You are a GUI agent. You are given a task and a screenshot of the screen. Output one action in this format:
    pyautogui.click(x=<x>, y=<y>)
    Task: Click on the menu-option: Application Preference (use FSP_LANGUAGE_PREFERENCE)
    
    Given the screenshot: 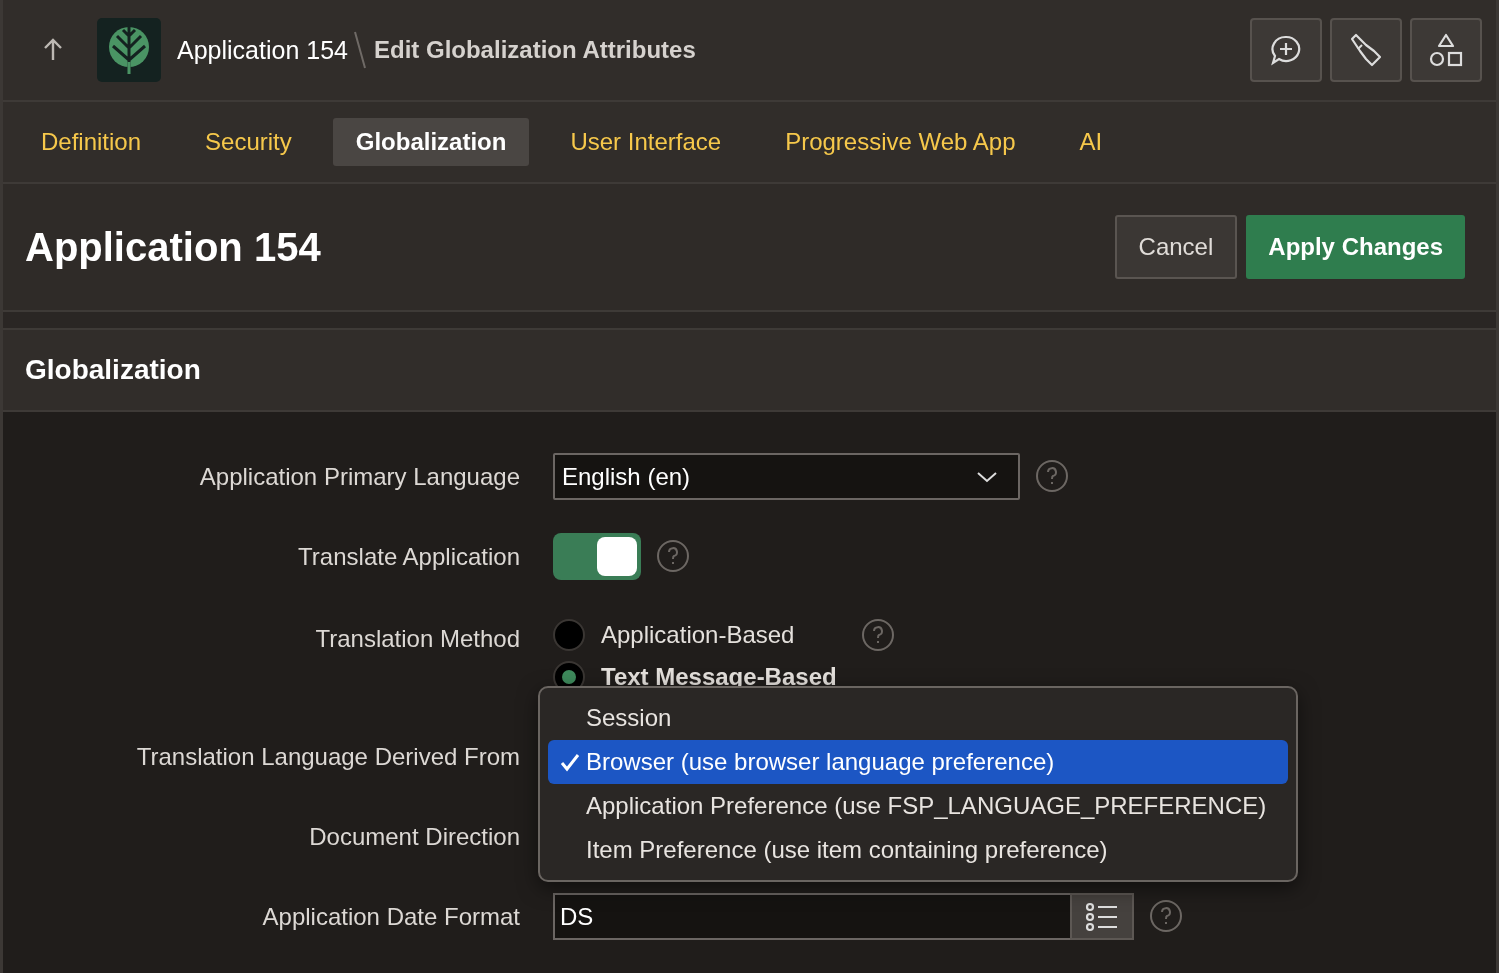 What is the action you would take?
    pyautogui.click(x=918, y=806)
    